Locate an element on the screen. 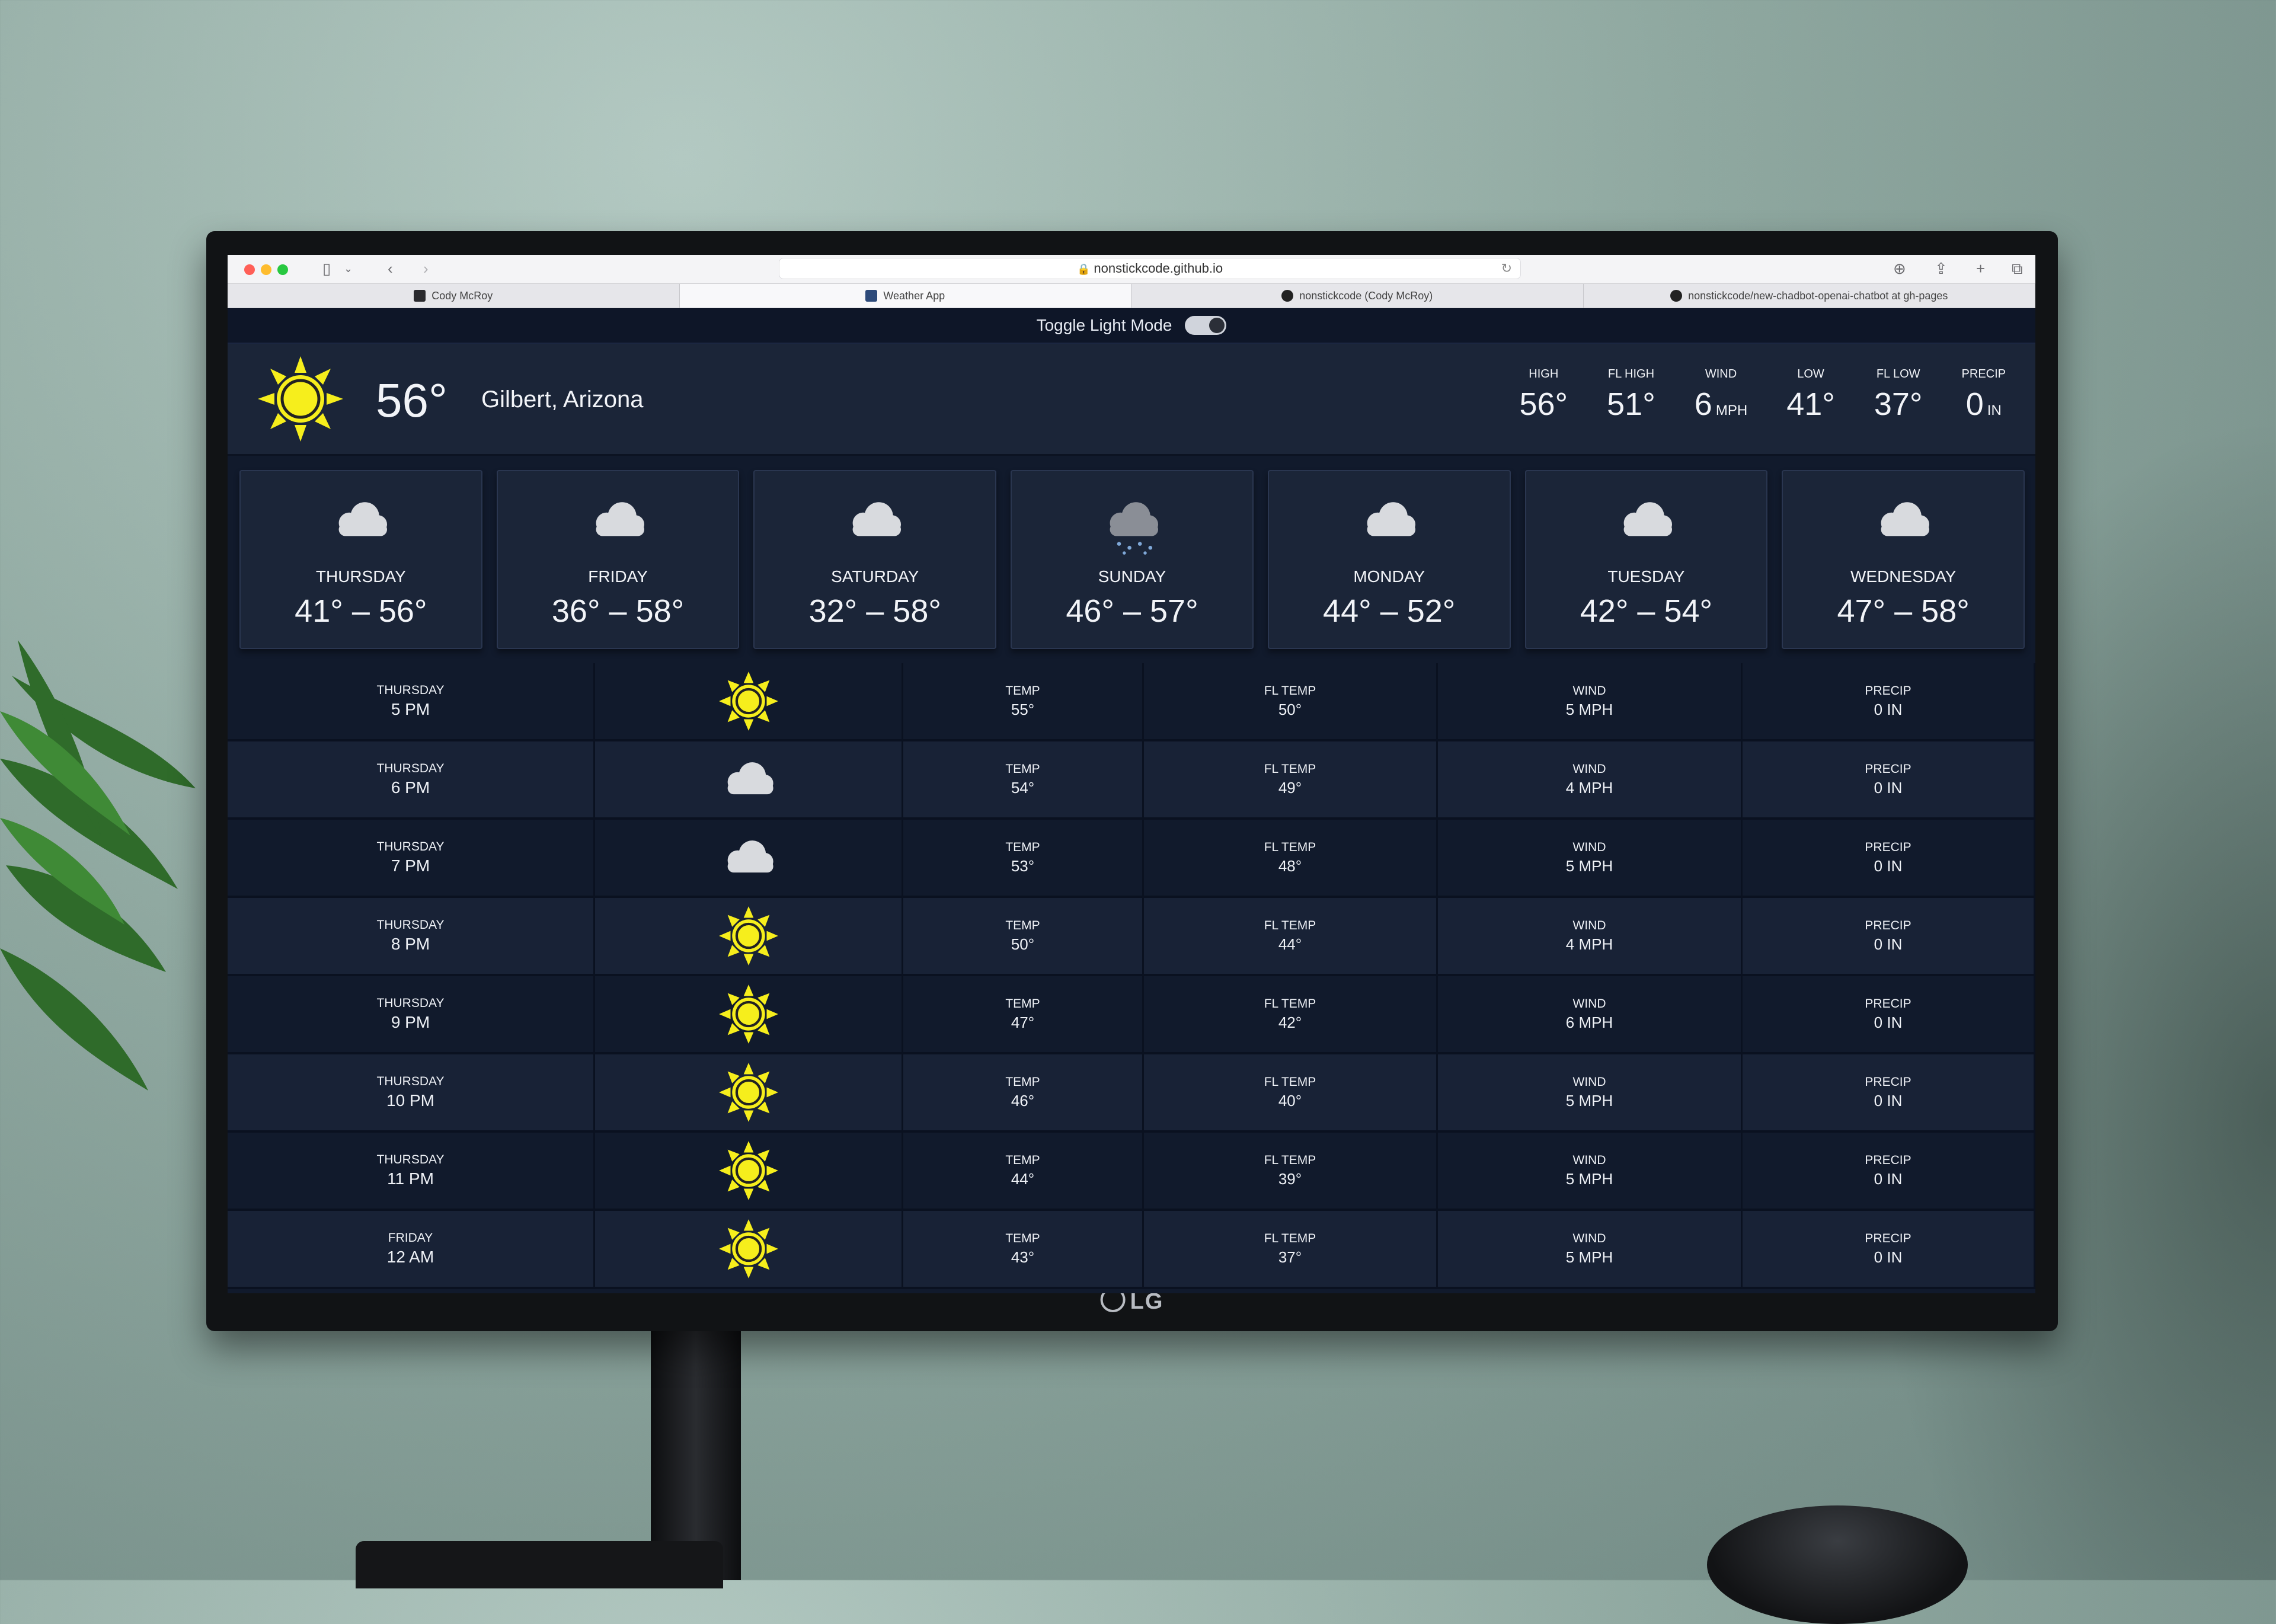  hour-fl-temp-value: 39° is located at coordinates (1290, 1178).